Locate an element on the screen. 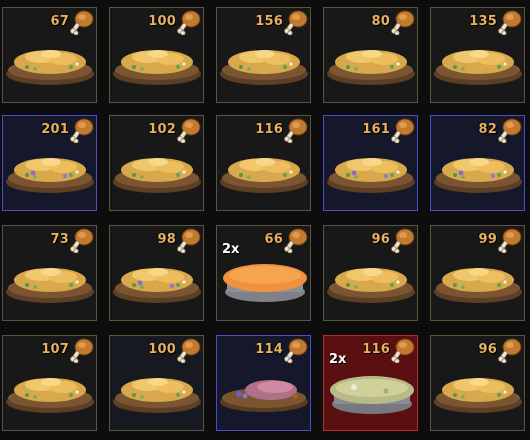 Image resolution: width=530 pixels, height=440 pixels. item-count: 201 is located at coordinates (55, 129).